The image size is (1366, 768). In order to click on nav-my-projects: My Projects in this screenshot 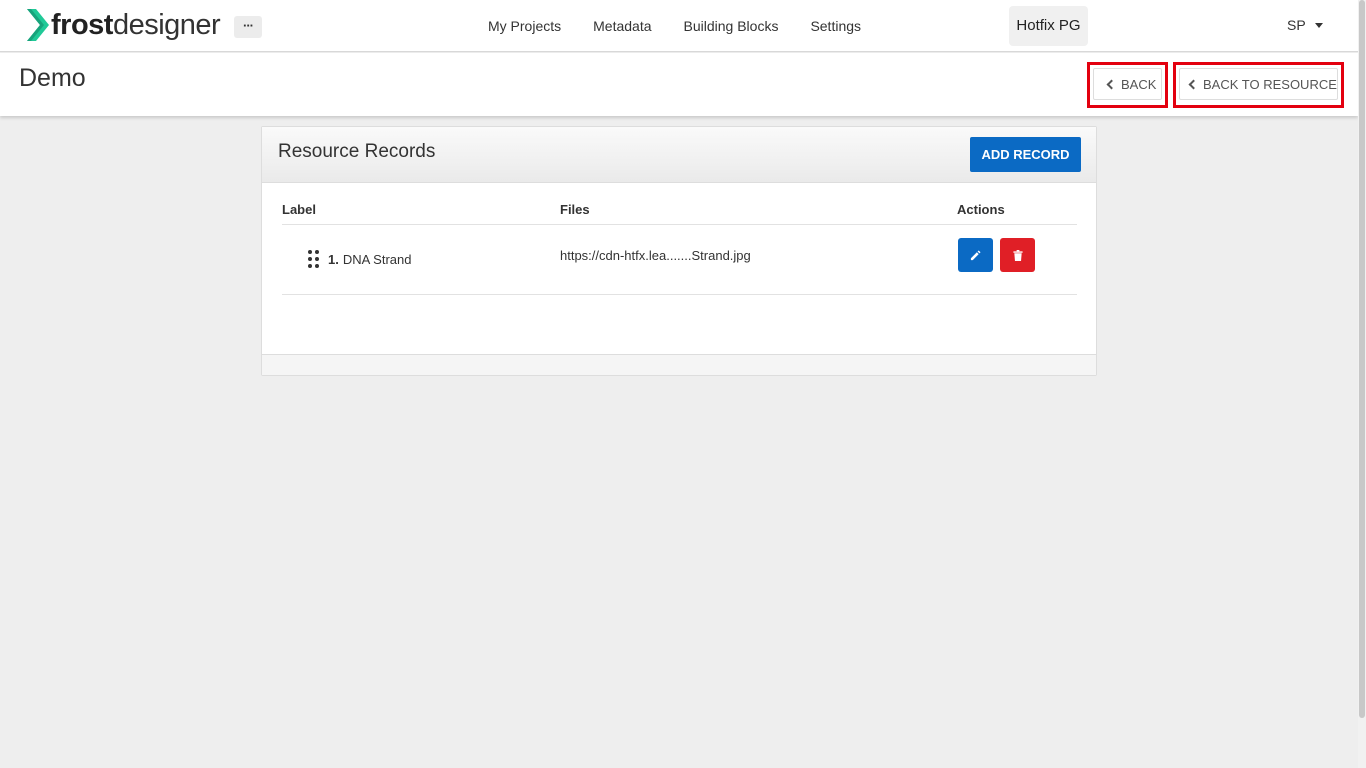, I will do `click(524, 26)`.